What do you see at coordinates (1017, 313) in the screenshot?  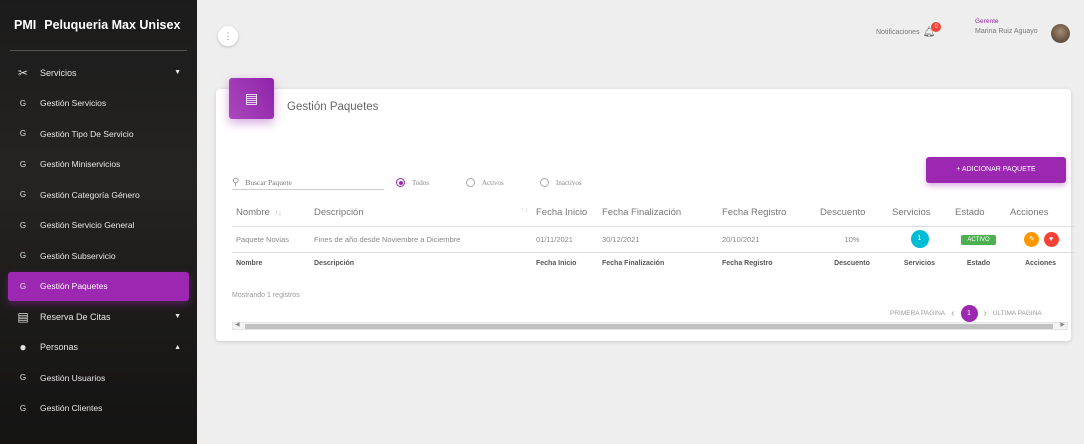 I see `last-page-link: ULTIMA PAGINA` at bounding box center [1017, 313].